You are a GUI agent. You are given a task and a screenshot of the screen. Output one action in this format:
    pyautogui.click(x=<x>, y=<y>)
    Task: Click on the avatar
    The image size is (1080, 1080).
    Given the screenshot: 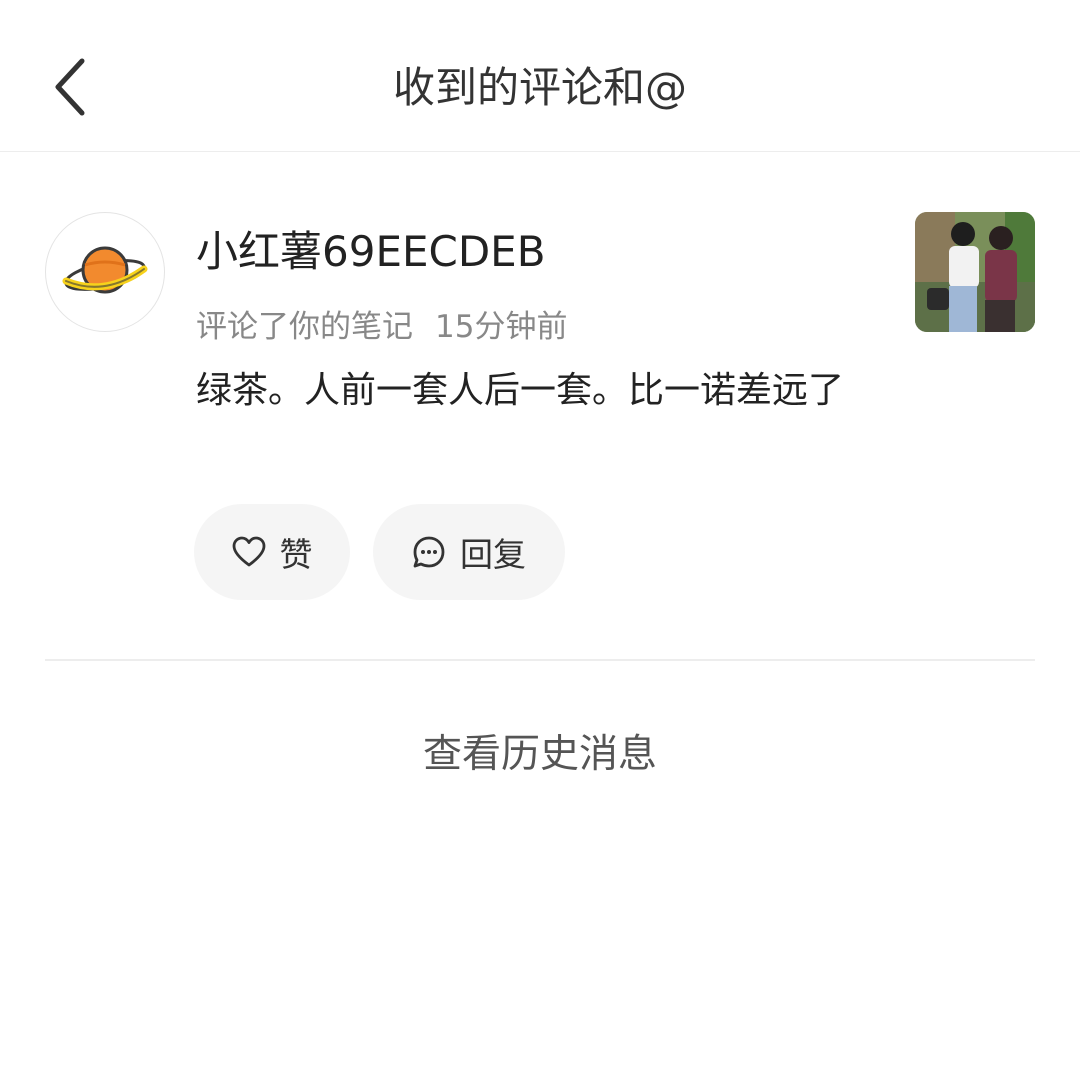 What is the action you would take?
    pyautogui.click(x=105, y=272)
    